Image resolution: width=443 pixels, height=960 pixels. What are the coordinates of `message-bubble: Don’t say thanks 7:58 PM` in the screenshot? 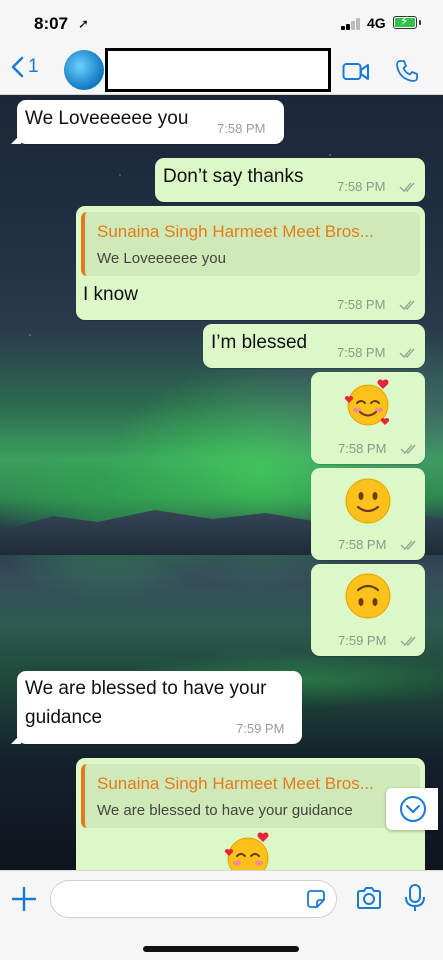 It's located at (290, 180).